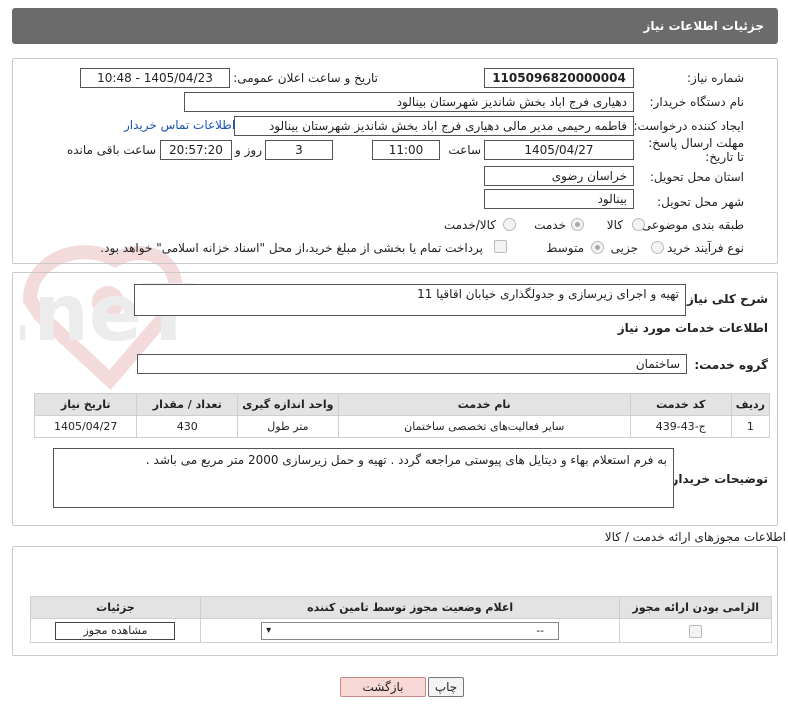 The image size is (788, 713). I want to click on deadline-date-field: 1405/04/27, so click(559, 150).